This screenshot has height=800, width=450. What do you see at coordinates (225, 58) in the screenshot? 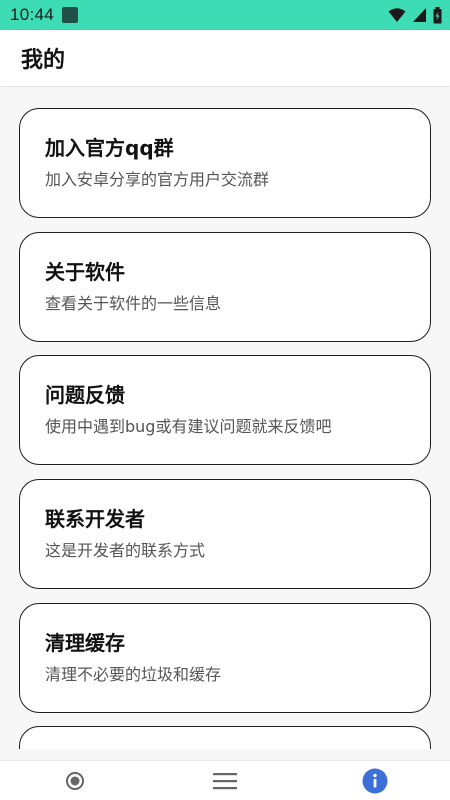
I see `app-bar: 我的` at bounding box center [225, 58].